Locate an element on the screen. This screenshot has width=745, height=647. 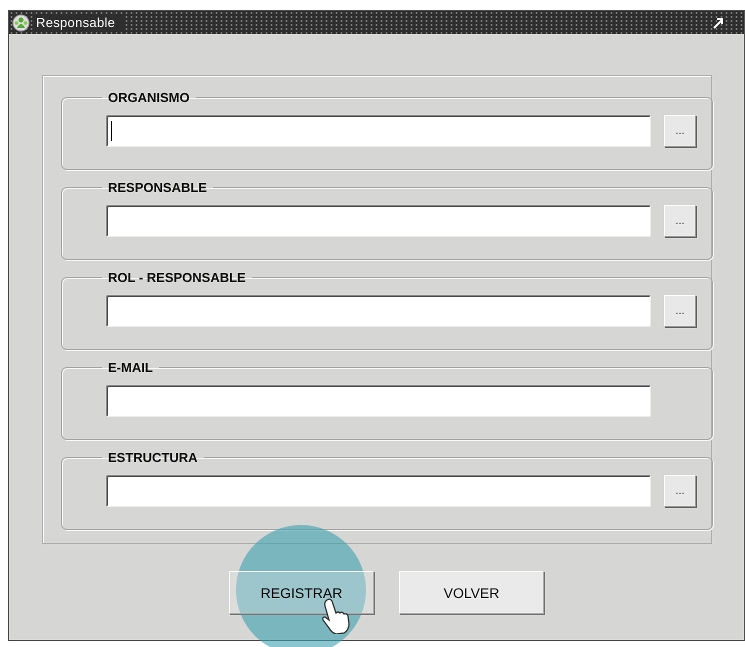
app-icon is located at coordinates (21, 23).